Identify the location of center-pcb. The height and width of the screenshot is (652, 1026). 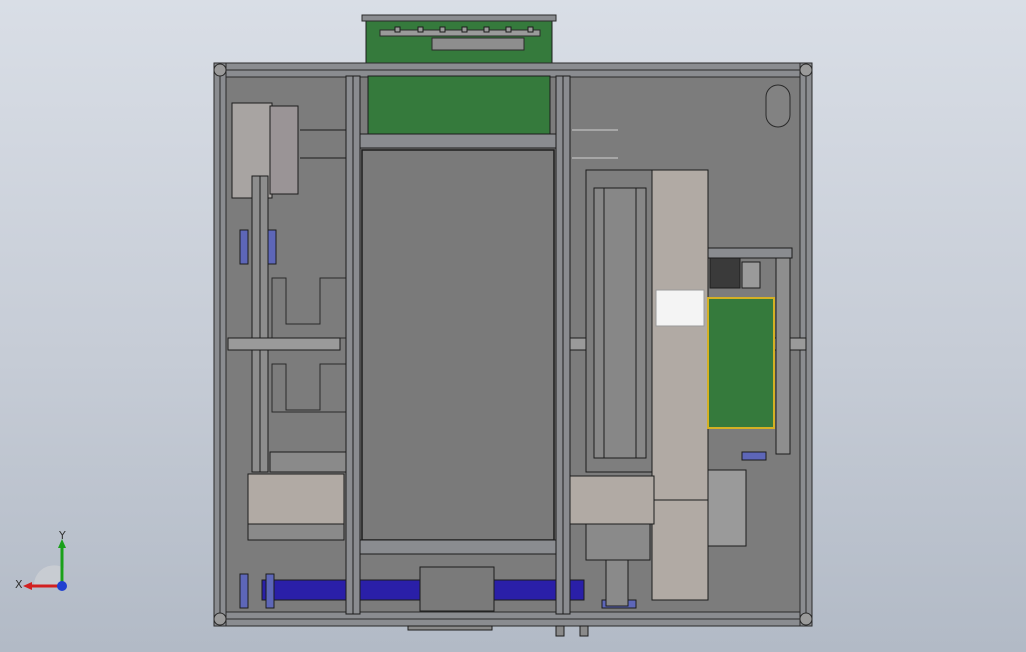
(459, 106).